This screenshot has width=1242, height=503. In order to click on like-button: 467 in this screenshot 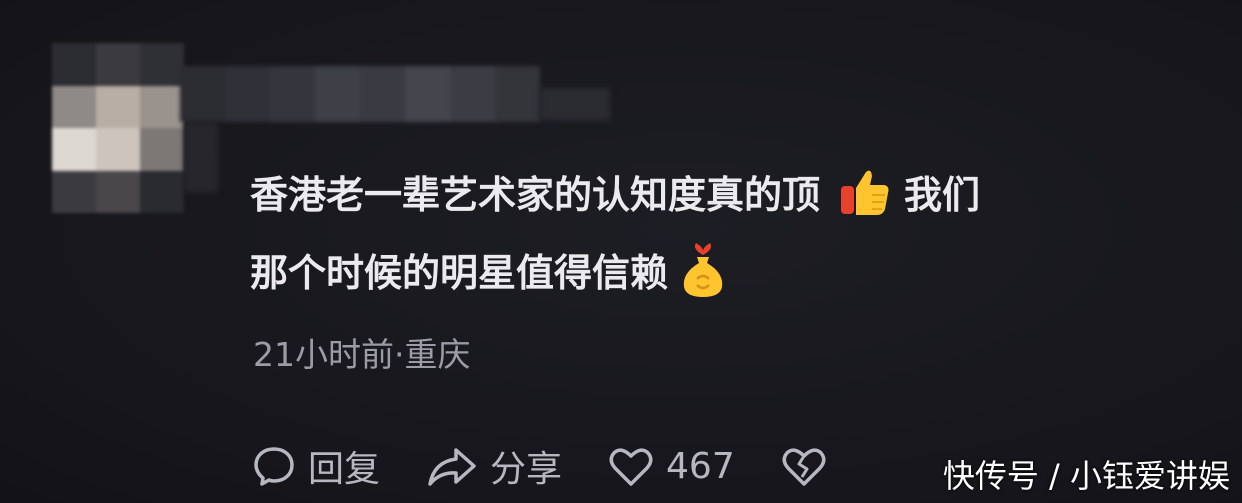, I will do `click(671, 466)`.